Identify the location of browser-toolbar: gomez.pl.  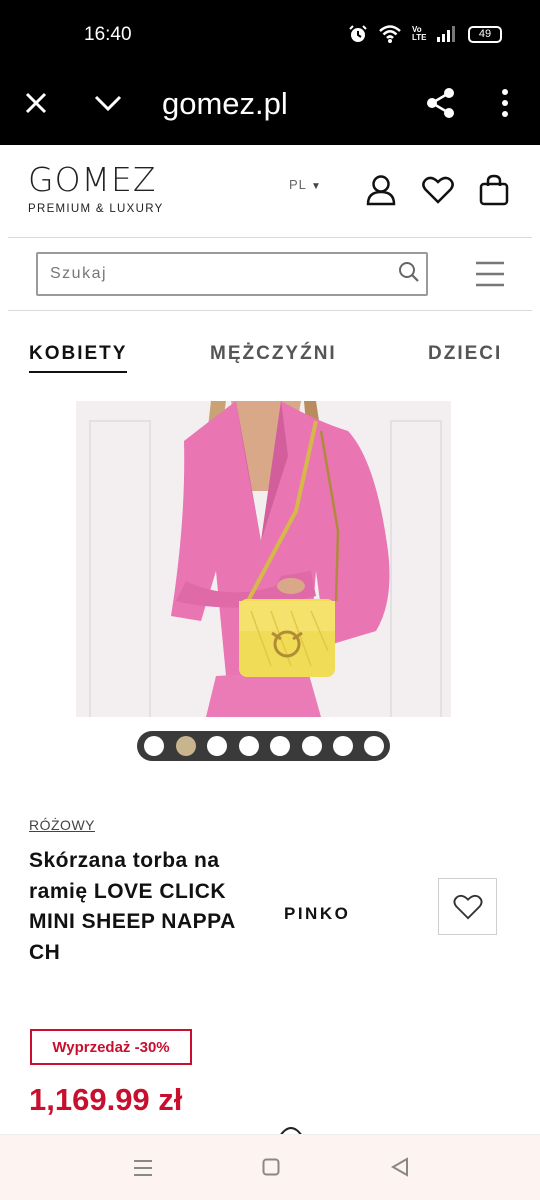
(270, 108).